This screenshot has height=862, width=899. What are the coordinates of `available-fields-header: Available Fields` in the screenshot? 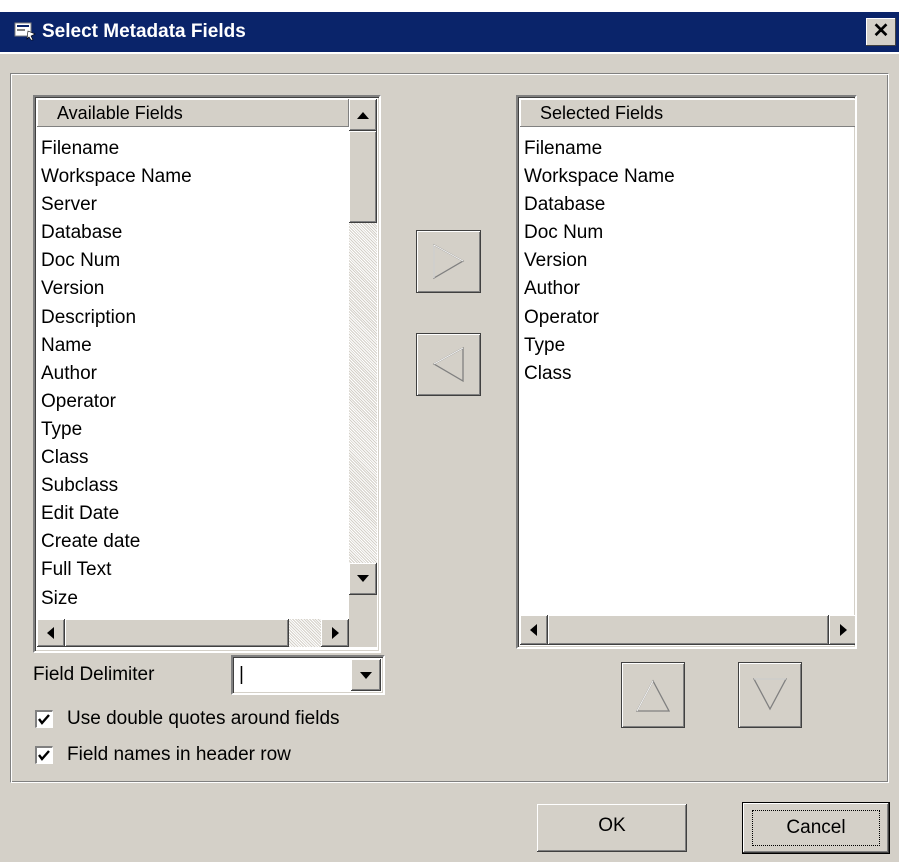 It's located at (193, 113).